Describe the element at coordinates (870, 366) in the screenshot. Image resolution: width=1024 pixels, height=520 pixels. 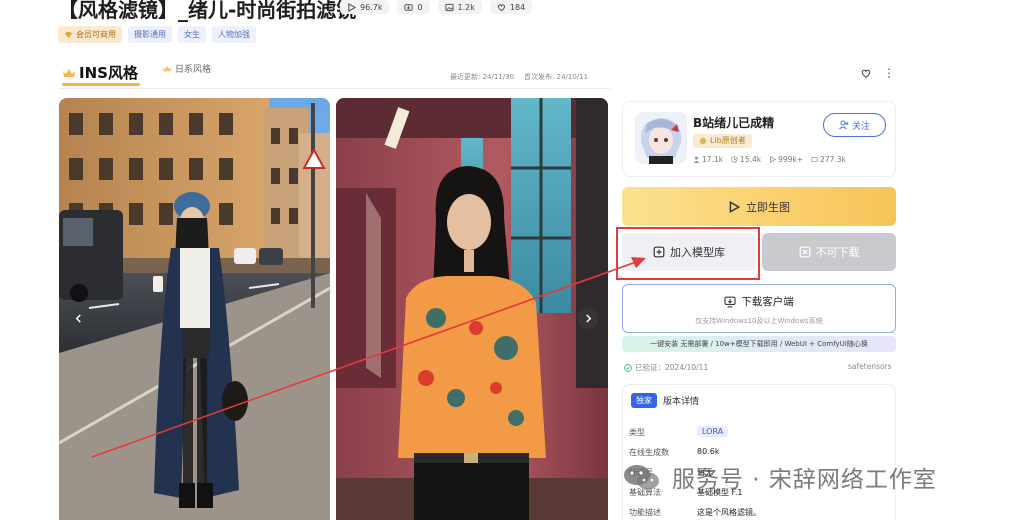
I see `file-format: safetensors` at that location.